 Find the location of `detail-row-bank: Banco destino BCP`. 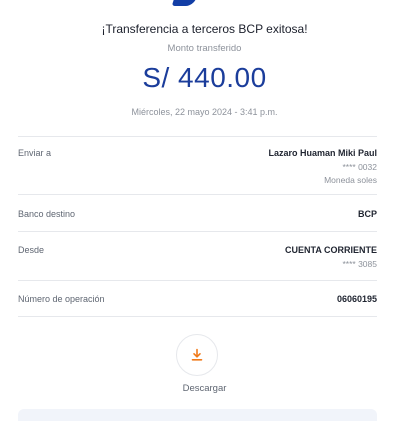

detail-row-bank: Banco destino BCP is located at coordinates (197, 220).